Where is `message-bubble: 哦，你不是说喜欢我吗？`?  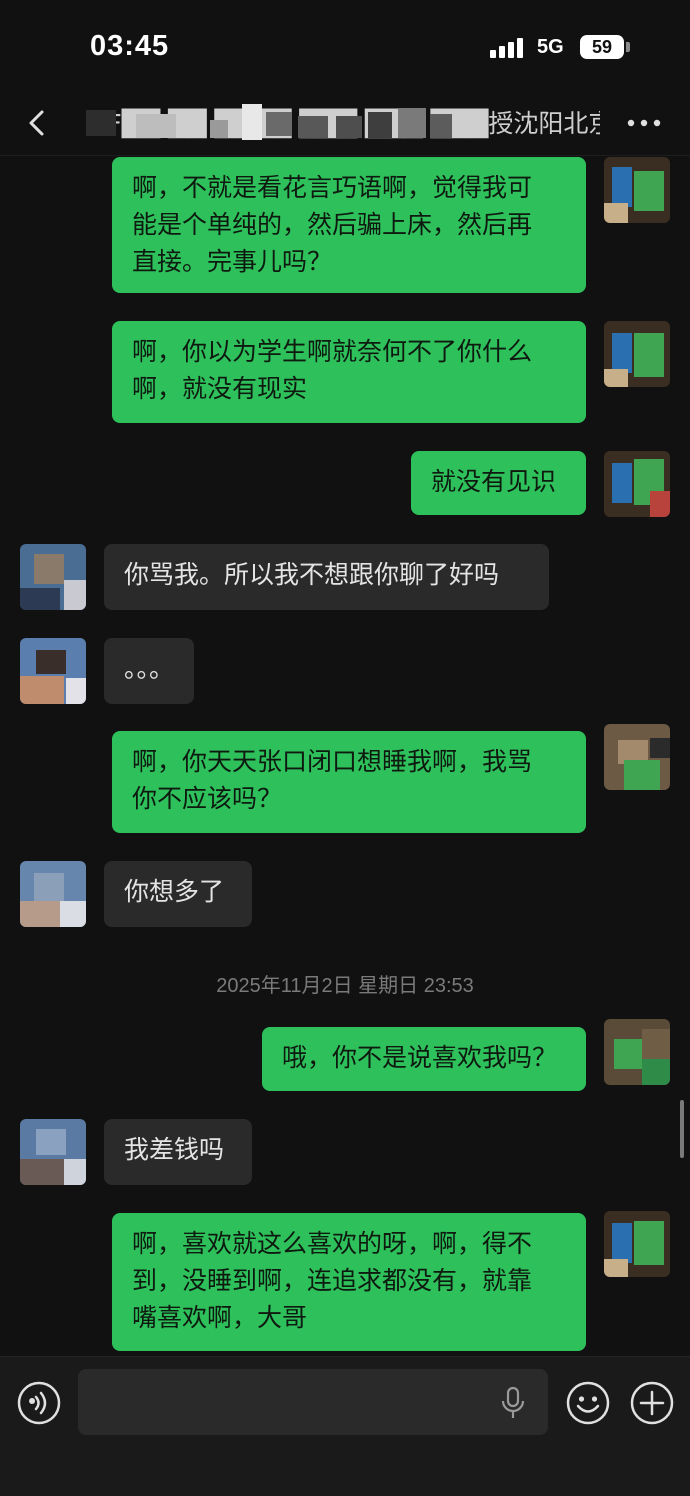
message-bubble: 哦，你不是说喜欢我吗？ is located at coordinates (424, 1059).